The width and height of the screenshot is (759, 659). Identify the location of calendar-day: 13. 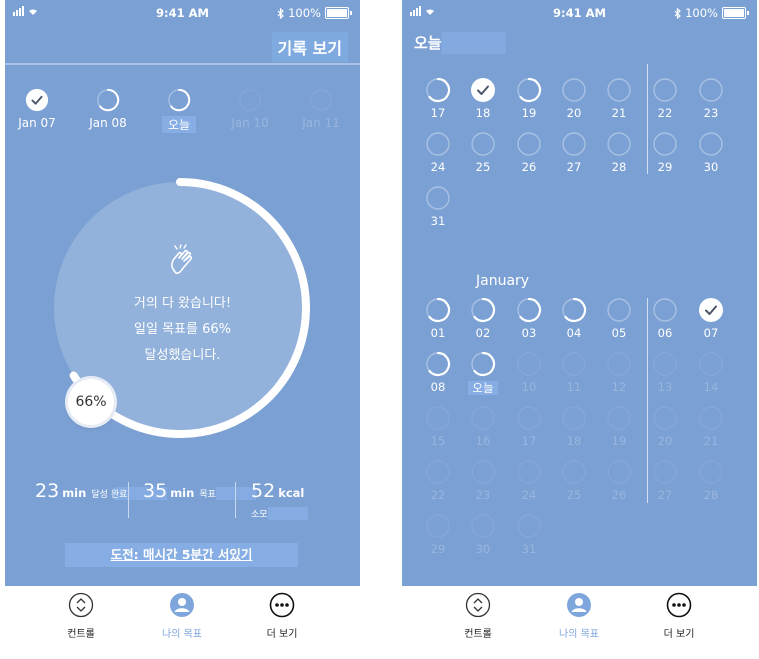
(665, 372).